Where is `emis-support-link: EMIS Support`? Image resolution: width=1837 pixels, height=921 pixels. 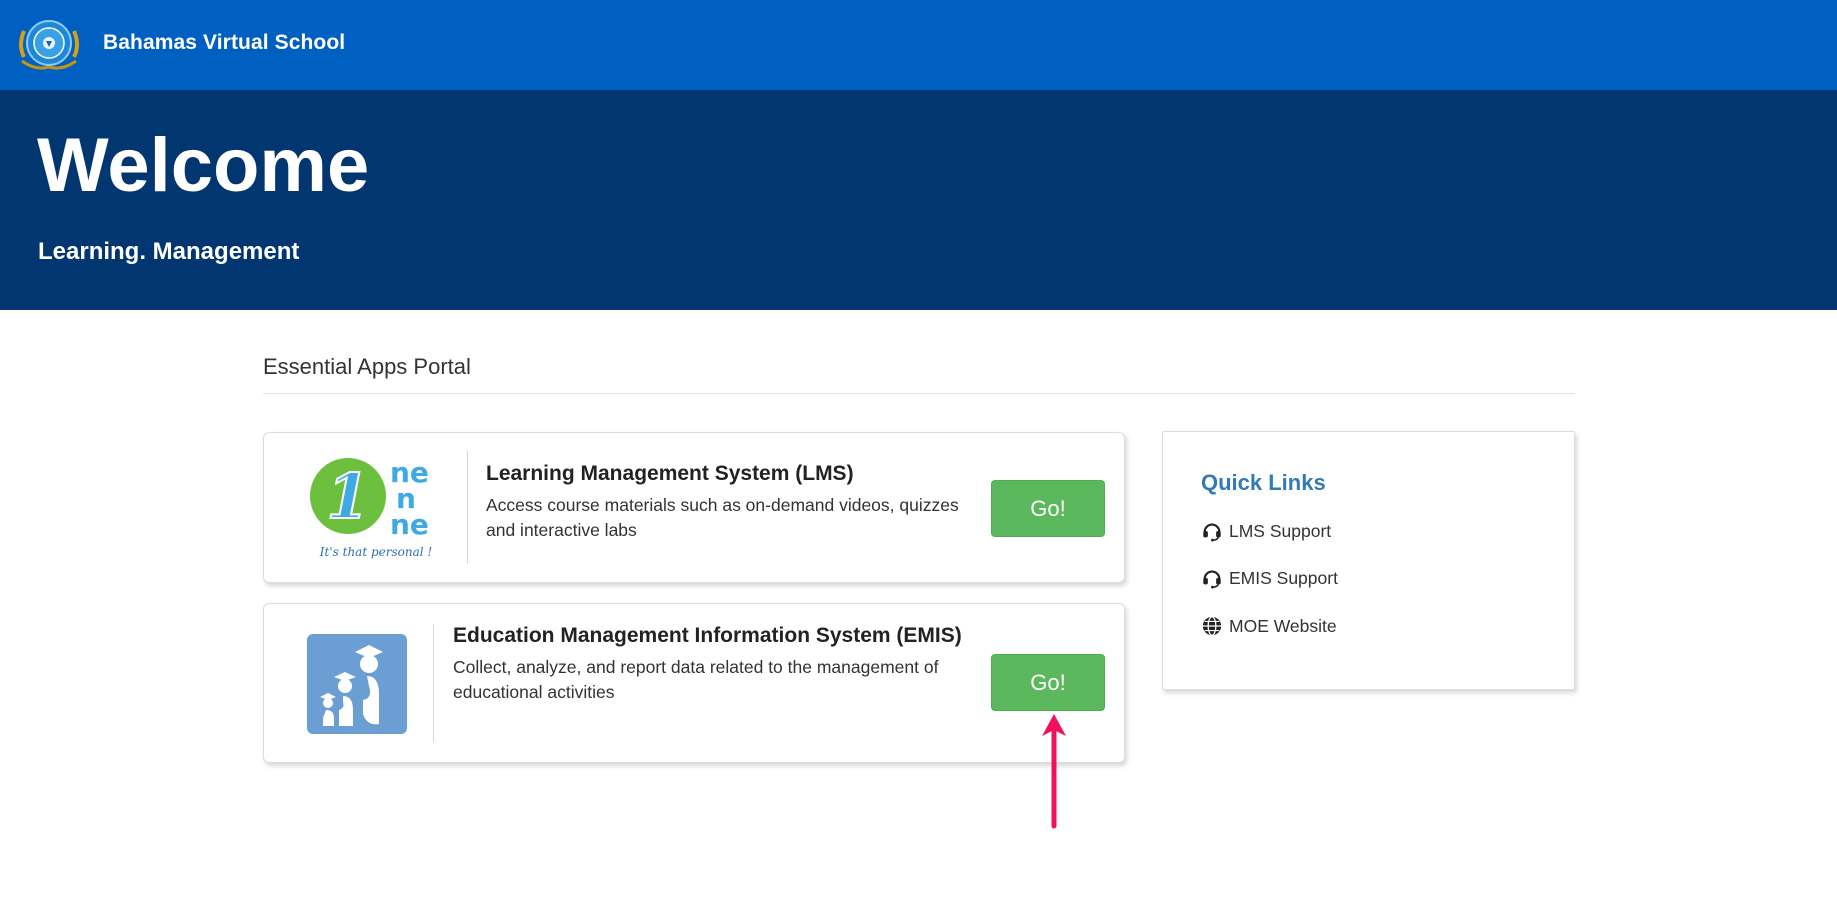
emis-support-link: EMIS Support is located at coordinates (1269, 578).